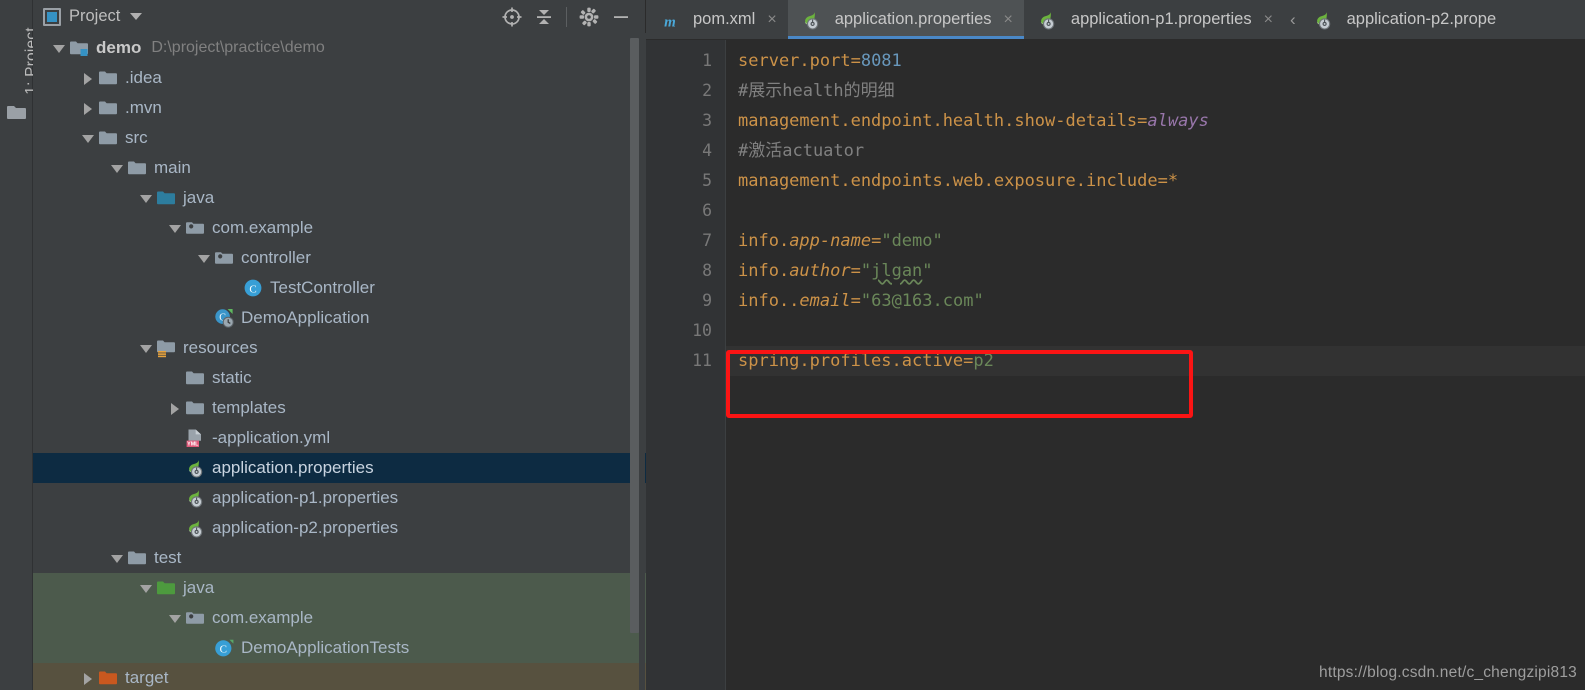 The height and width of the screenshot is (690, 1585). Describe the element at coordinates (1047, 20) in the screenshot. I see `spring-properties-icon` at that location.